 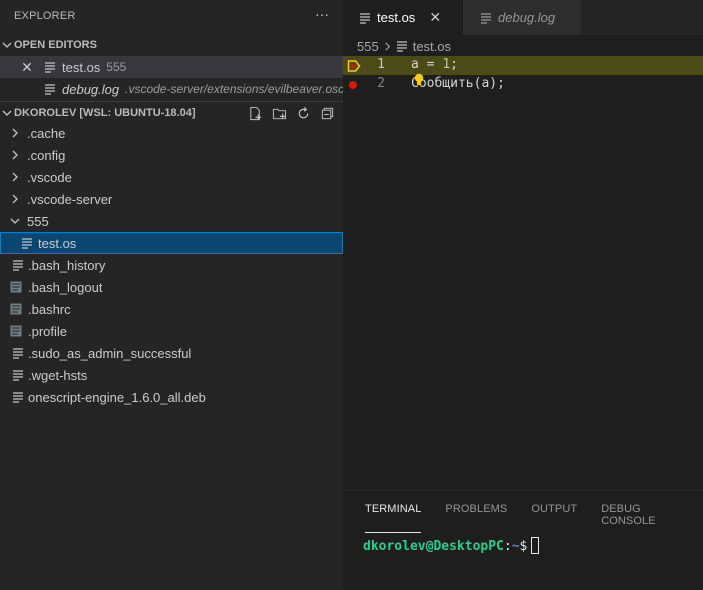 I want to click on refresh-icon, so click(x=303, y=113).